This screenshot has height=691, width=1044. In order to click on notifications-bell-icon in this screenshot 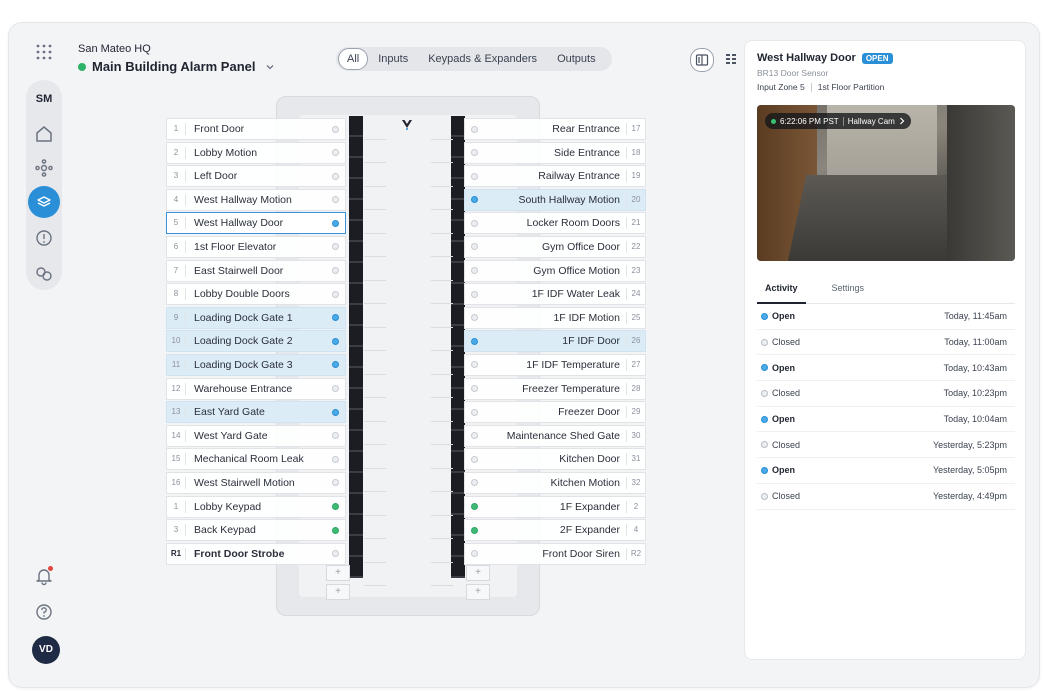, I will do `click(44, 576)`.